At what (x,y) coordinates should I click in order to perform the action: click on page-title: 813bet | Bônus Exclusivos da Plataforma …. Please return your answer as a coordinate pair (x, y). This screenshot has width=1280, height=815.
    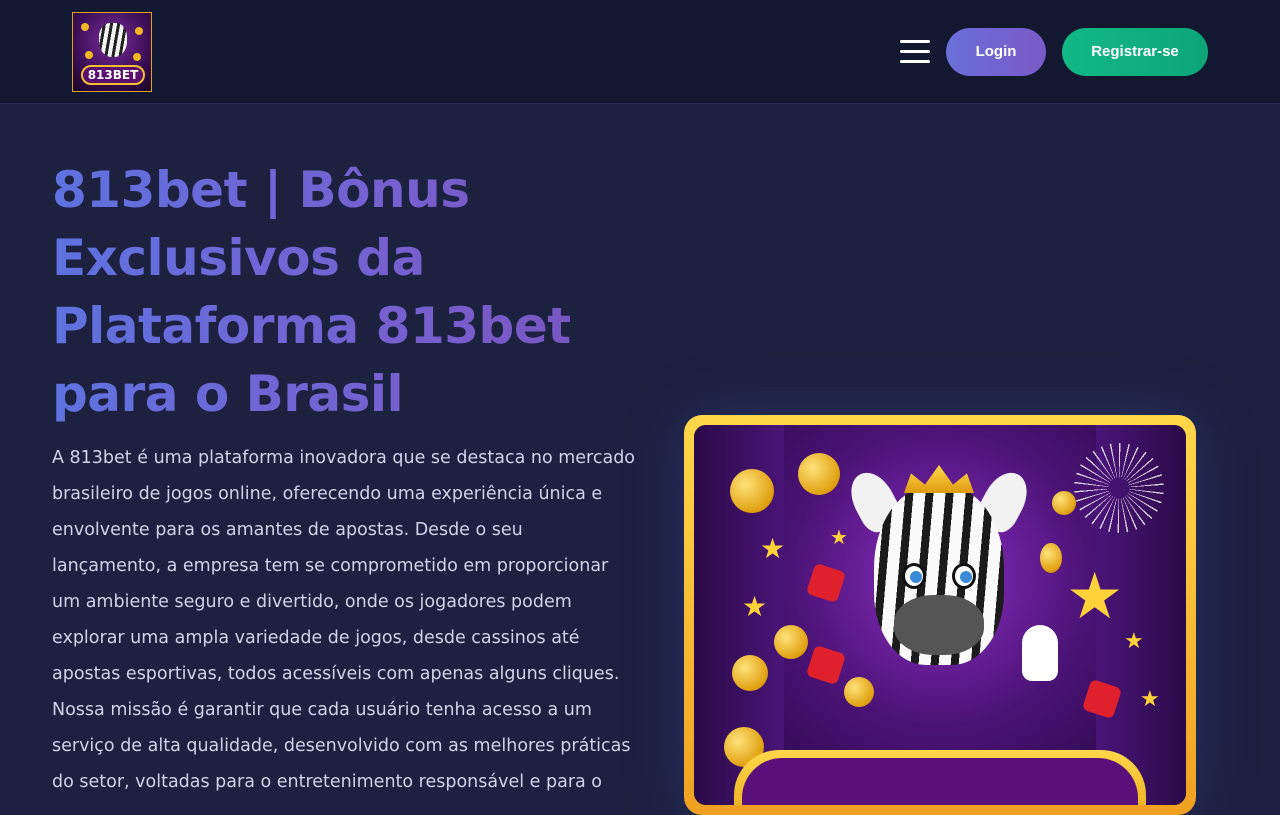
    Looking at the image, I should click on (332, 292).